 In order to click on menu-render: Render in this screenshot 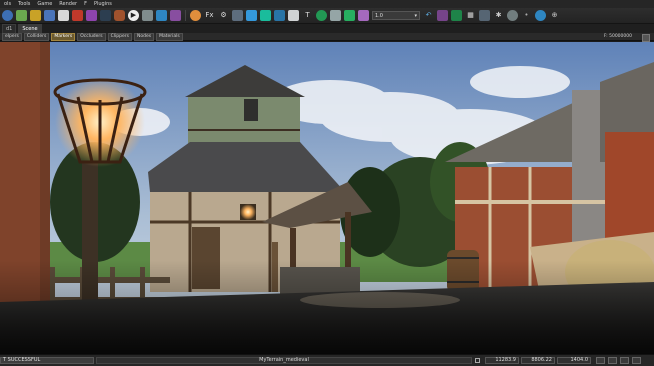, I will do `click(68, 4)`.